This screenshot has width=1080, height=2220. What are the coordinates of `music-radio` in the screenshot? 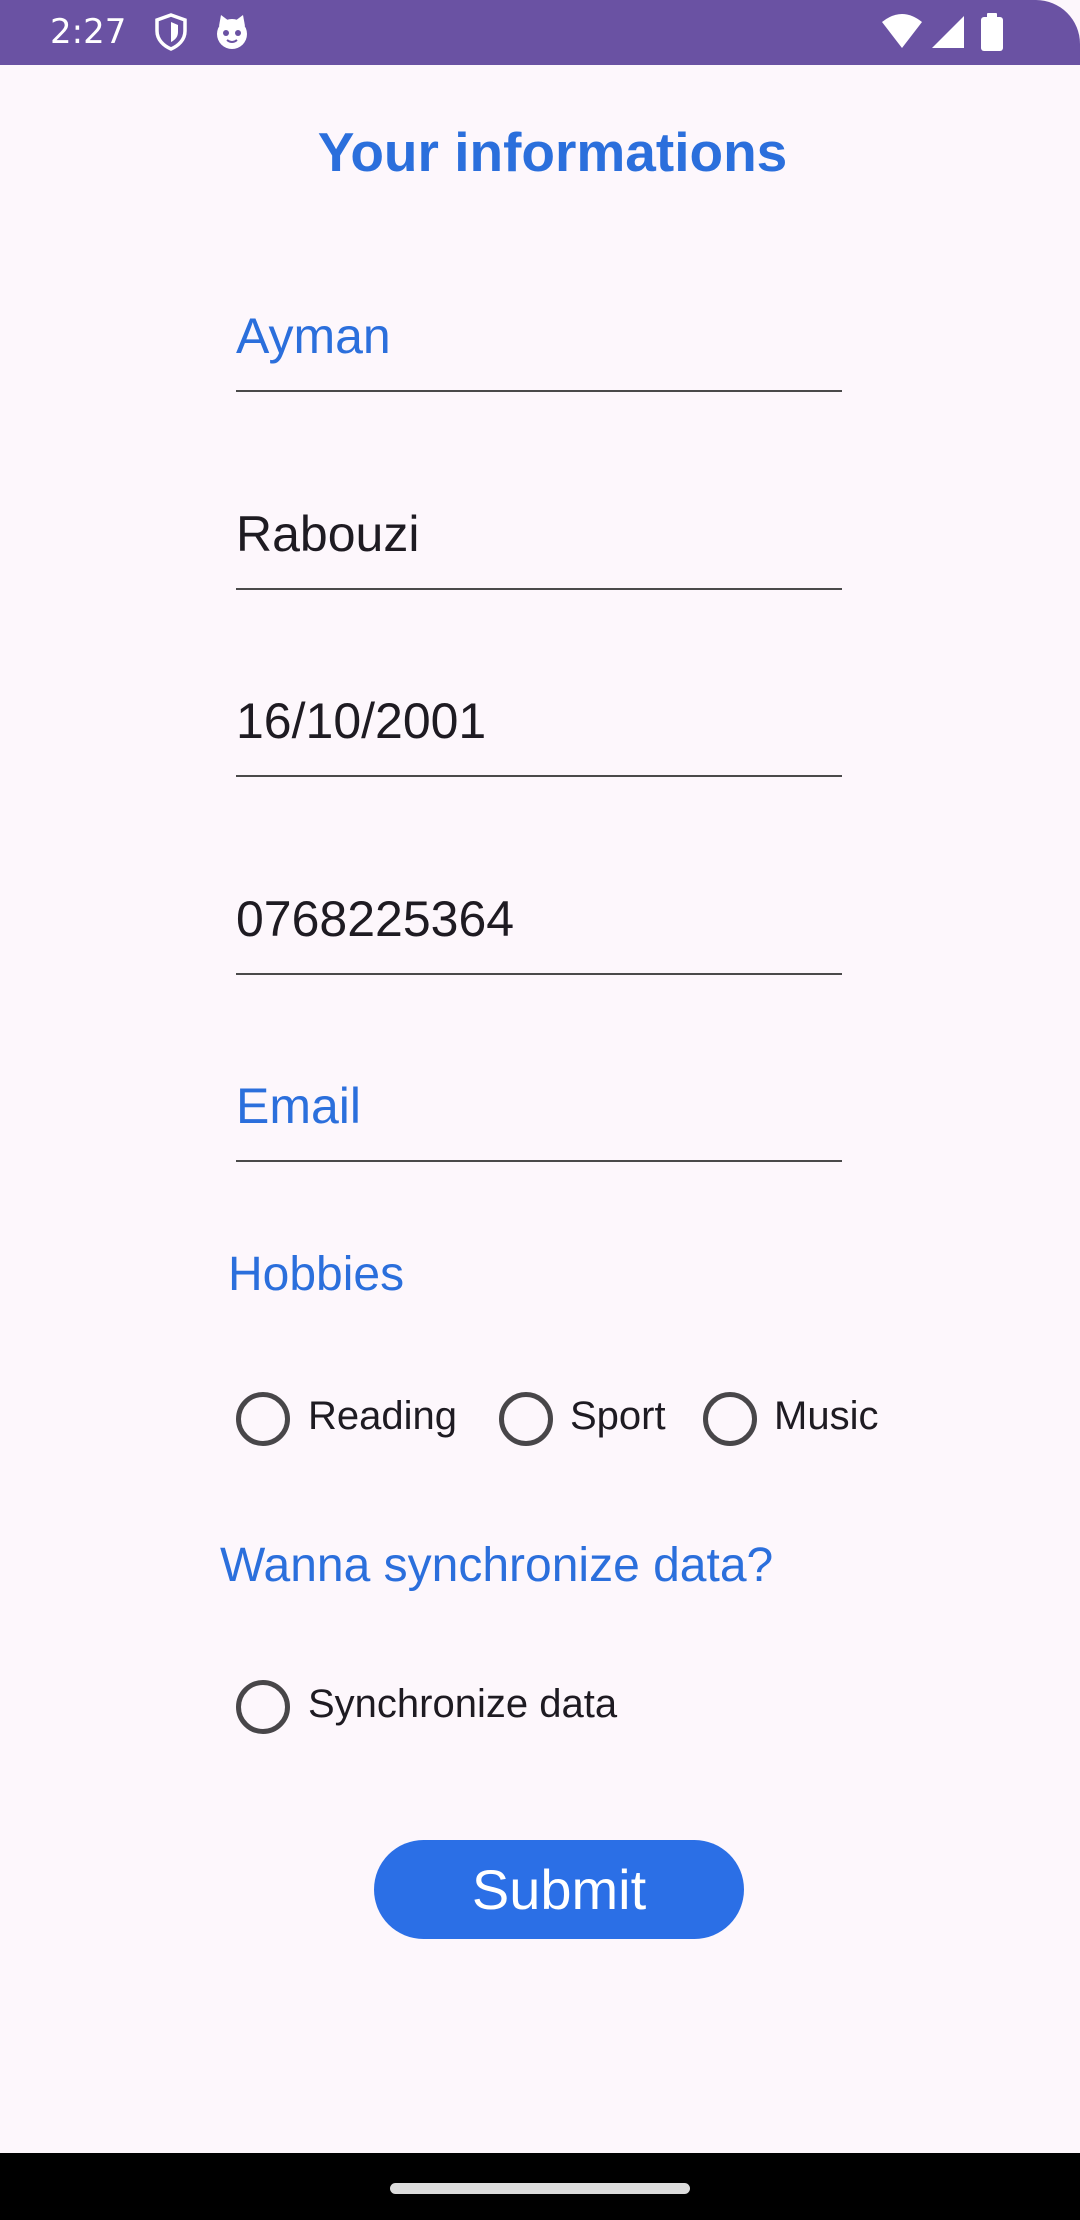 It's located at (730, 1419).